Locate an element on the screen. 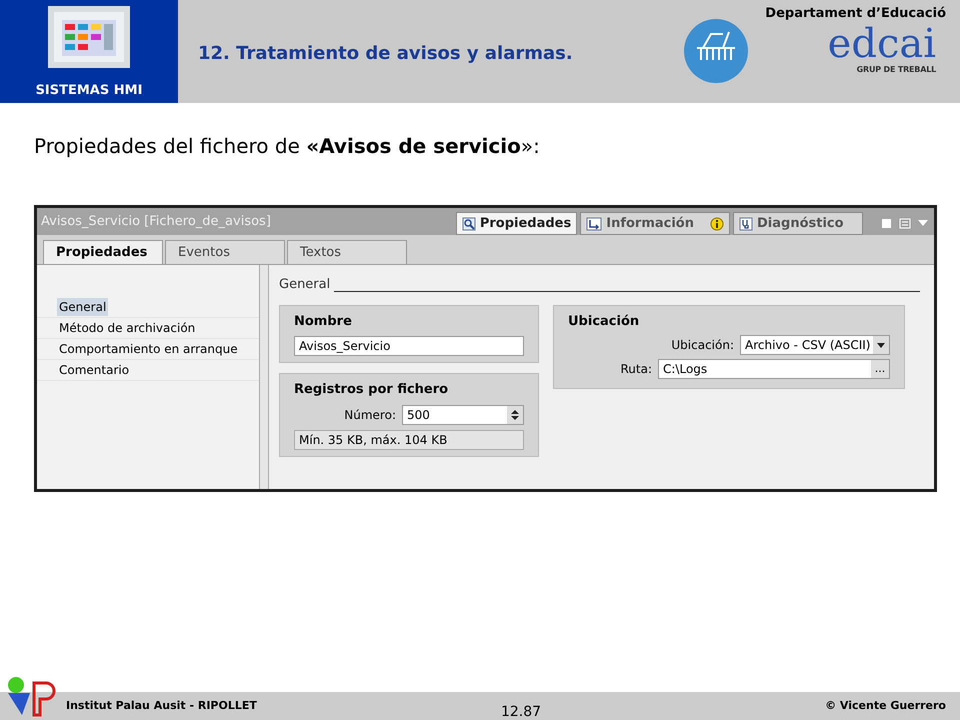 This screenshot has width=960, height=720. view-tab: Diagnóstico is located at coordinates (798, 223).